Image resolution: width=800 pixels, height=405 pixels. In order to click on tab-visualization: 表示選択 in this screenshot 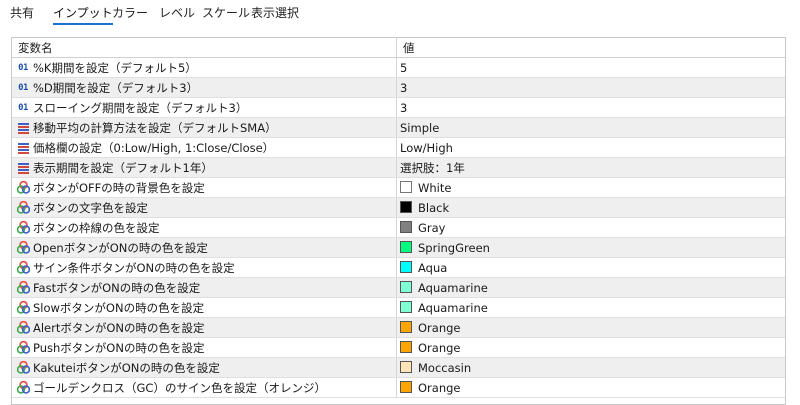, I will do `click(275, 14)`.